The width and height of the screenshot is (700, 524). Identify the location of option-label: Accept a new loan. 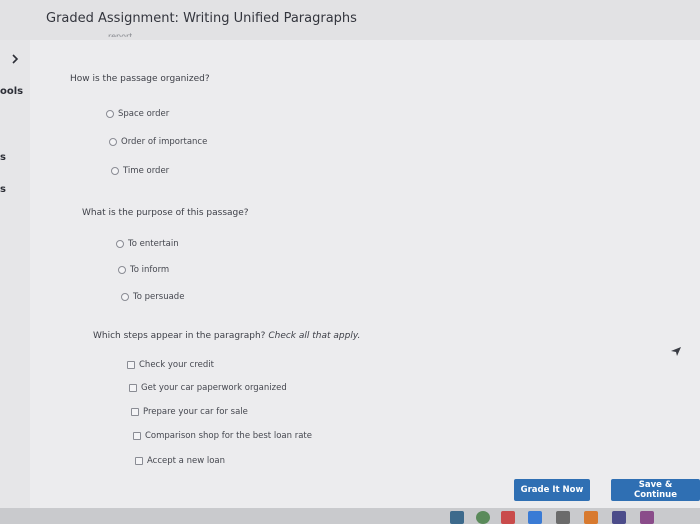
(186, 461).